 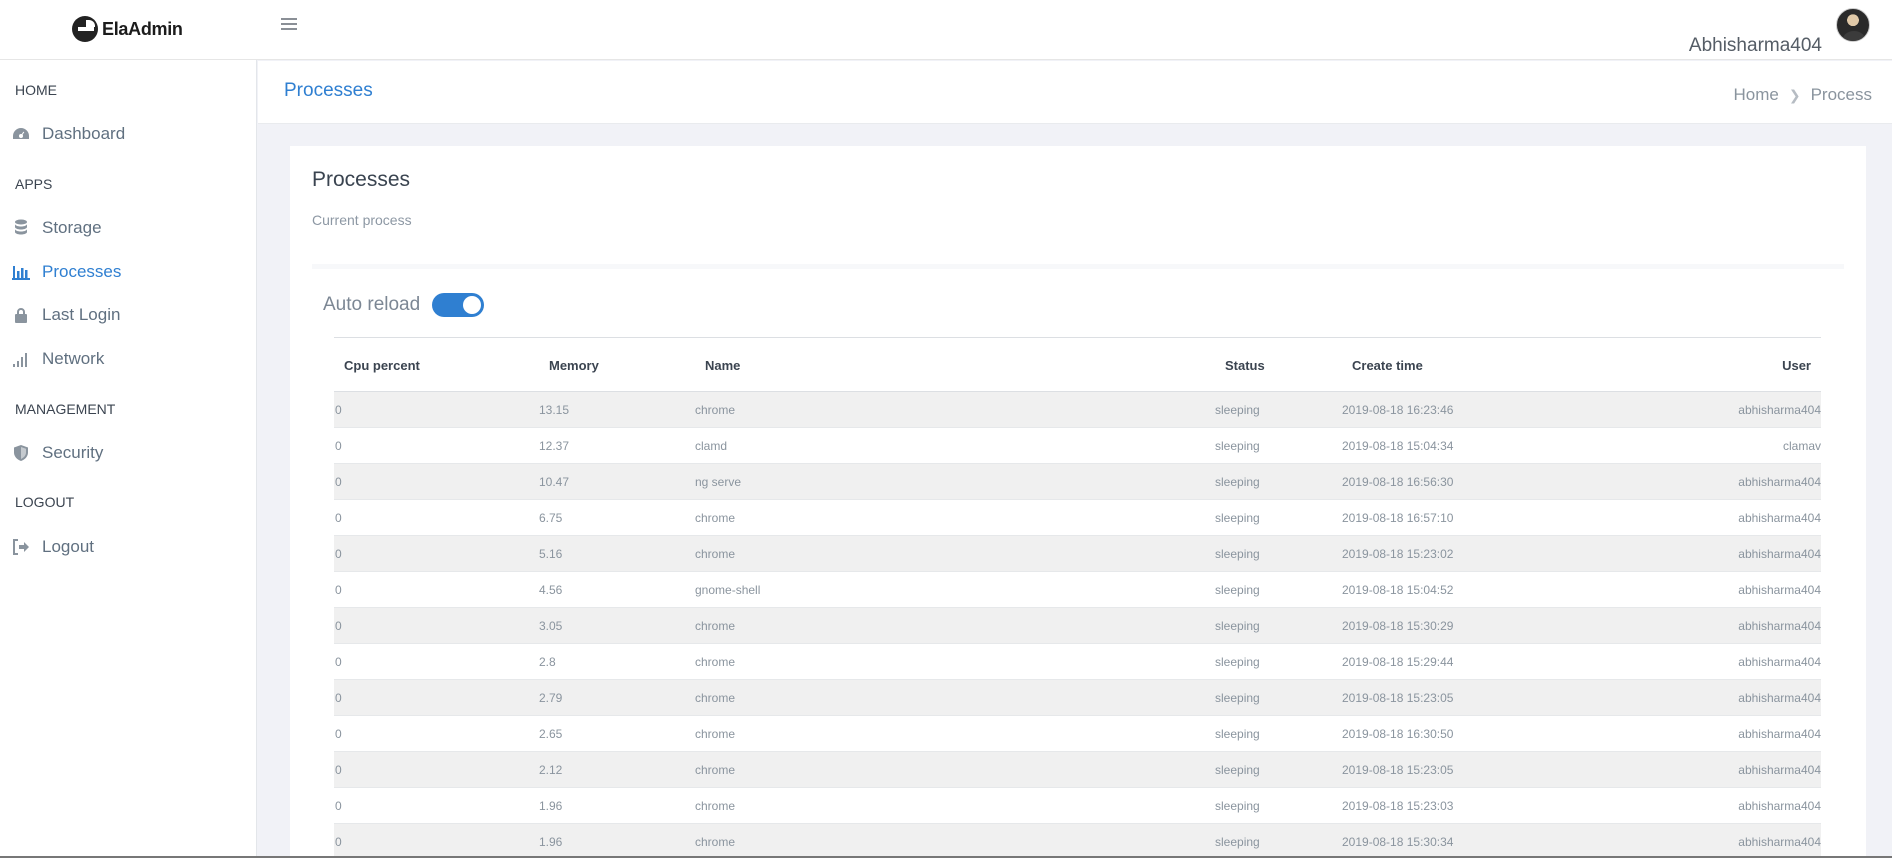 What do you see at coordinates (1075, 92) in the screenshot?
I see `page-title-bar: Processes Home ❯ Process` at bounding box center [1075, 92].